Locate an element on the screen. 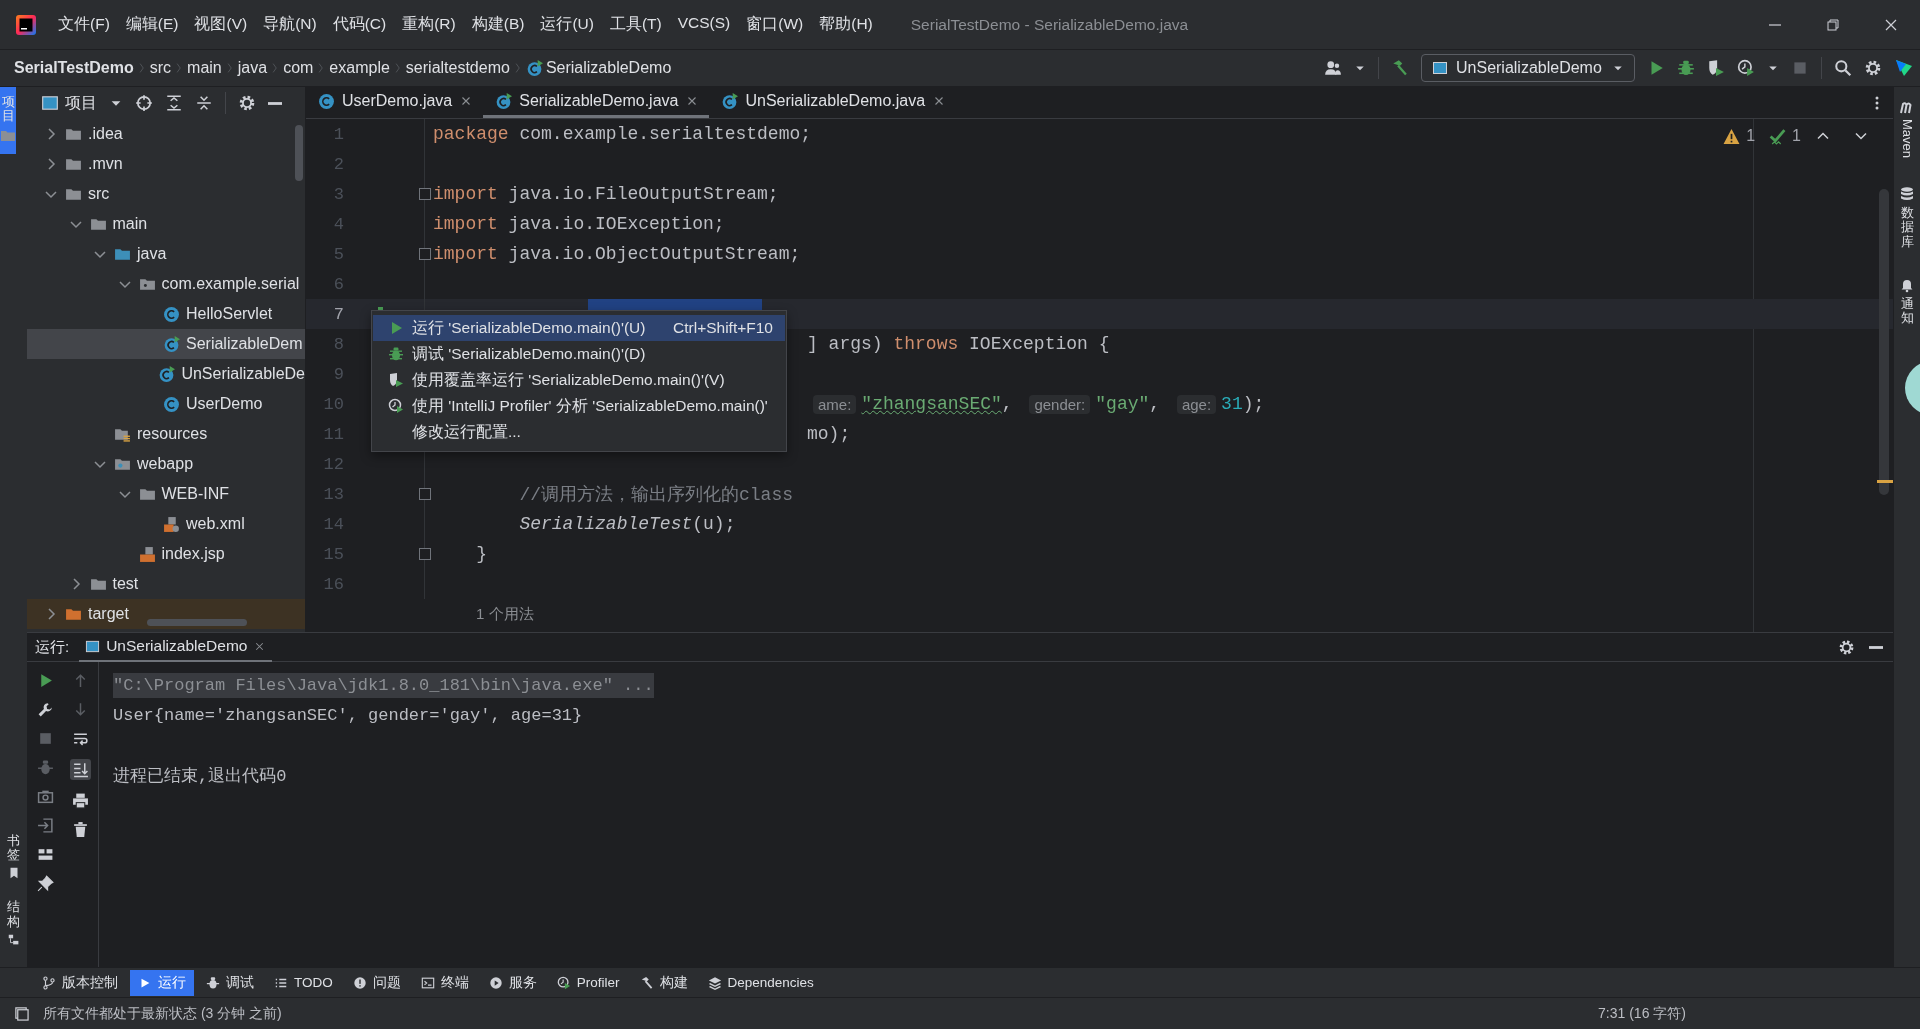  tool-window-button: TODO is located at coordinates (303, 982).